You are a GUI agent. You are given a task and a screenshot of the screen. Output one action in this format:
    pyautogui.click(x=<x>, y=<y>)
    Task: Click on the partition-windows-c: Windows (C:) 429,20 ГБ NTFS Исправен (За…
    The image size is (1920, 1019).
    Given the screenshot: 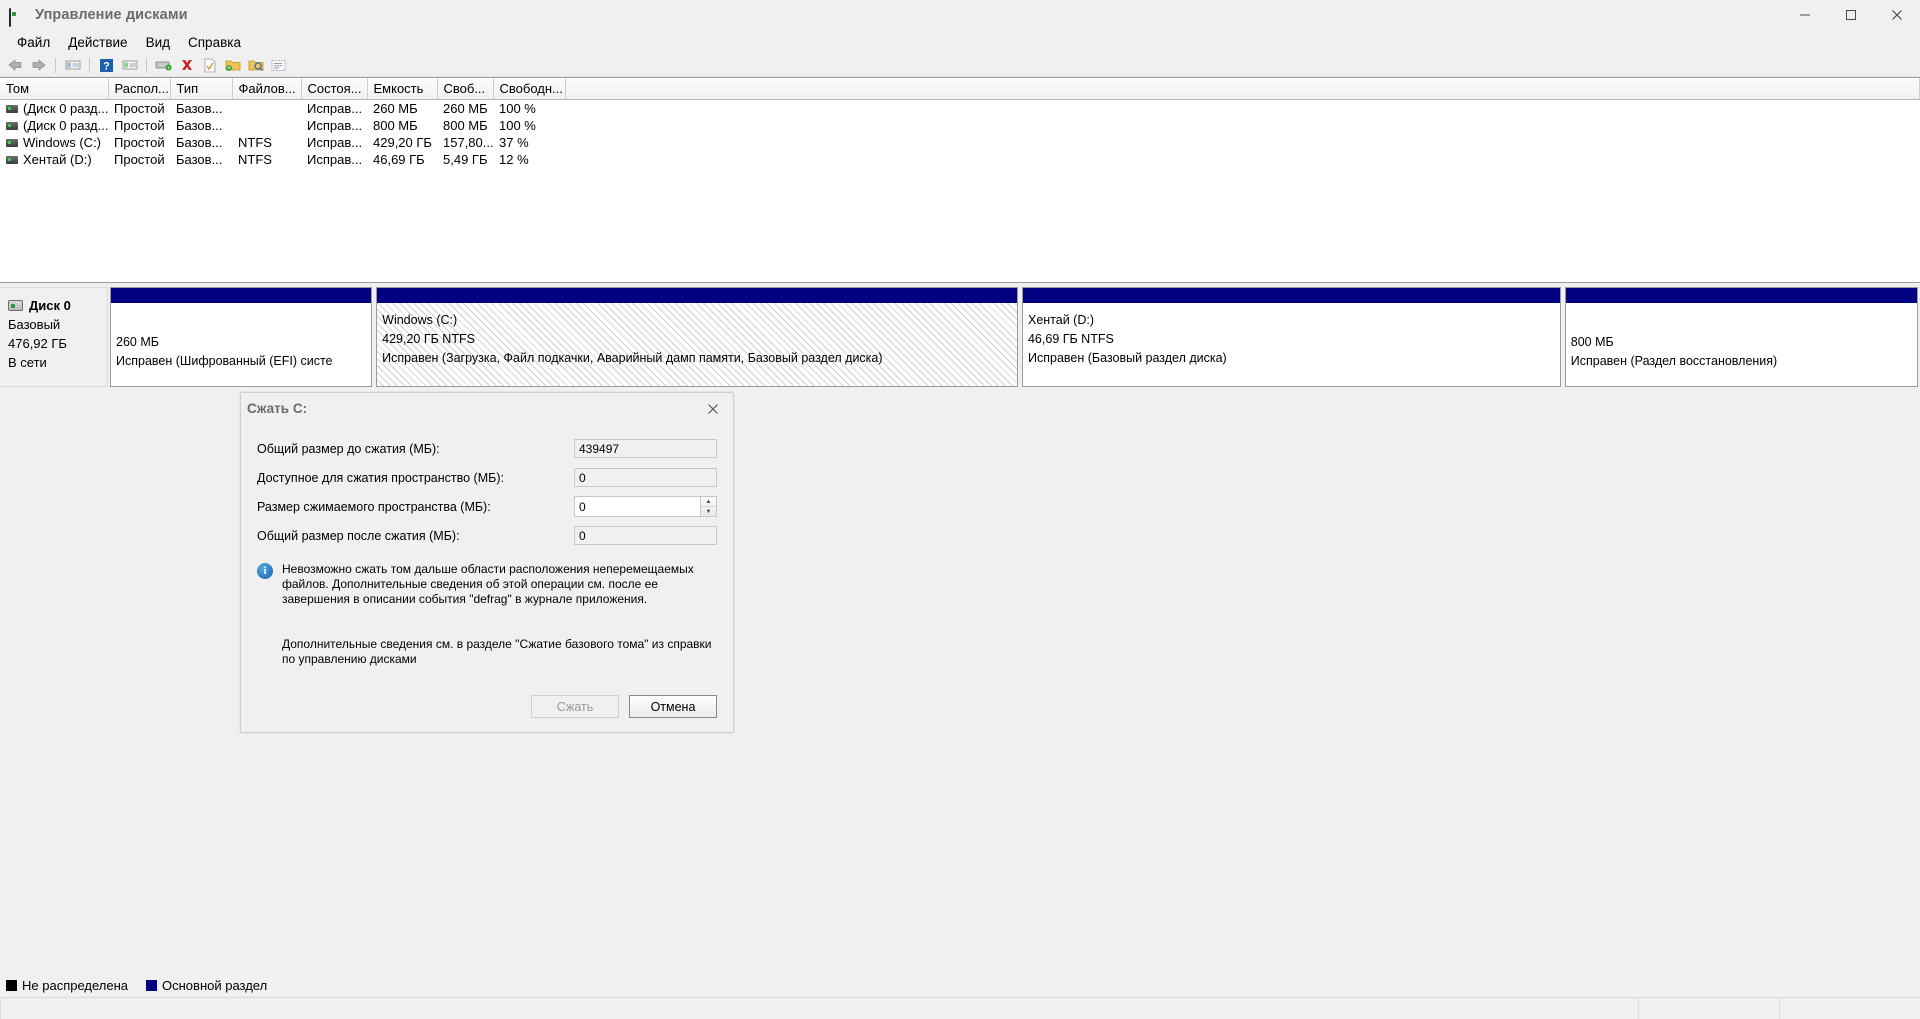 What is the action you would take?
    pyautogui.click(x=697, y=337)
    